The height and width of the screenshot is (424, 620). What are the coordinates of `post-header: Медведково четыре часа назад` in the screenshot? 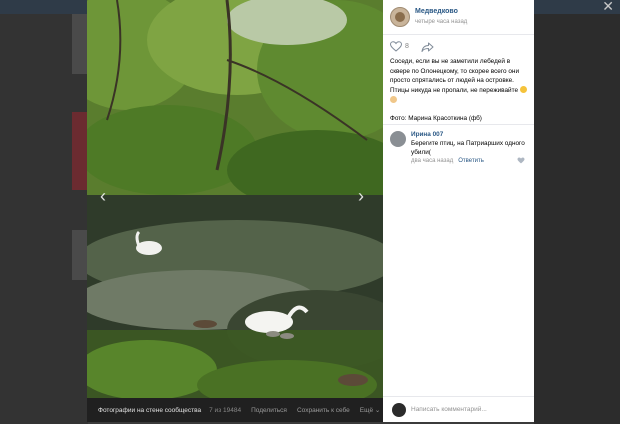 It's located at (458, 17).